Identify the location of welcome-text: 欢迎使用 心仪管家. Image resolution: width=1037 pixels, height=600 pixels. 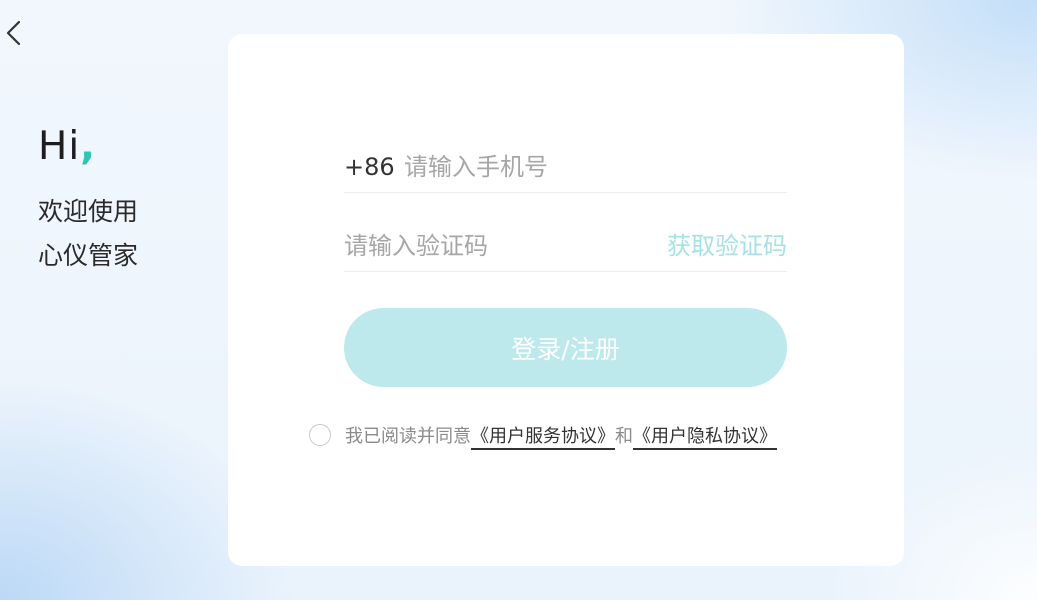
(128, 234).